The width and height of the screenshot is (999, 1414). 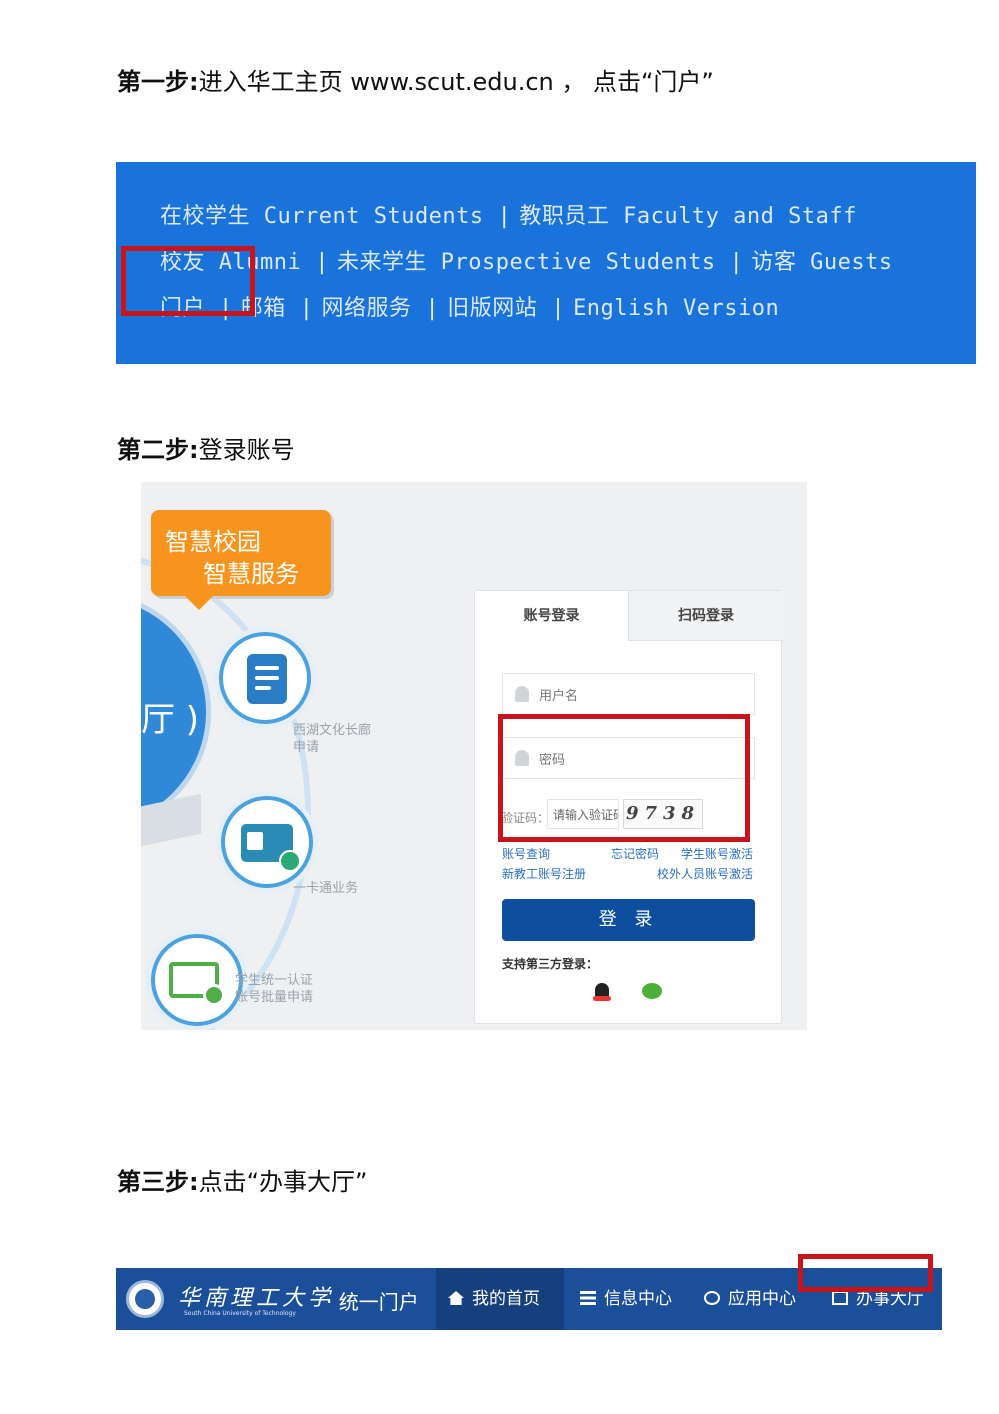 What do you see at coordinates (635, 853) in the screenshot?
I see `link-forgot-password: 忘记密码` at bounding box center [635, 853].